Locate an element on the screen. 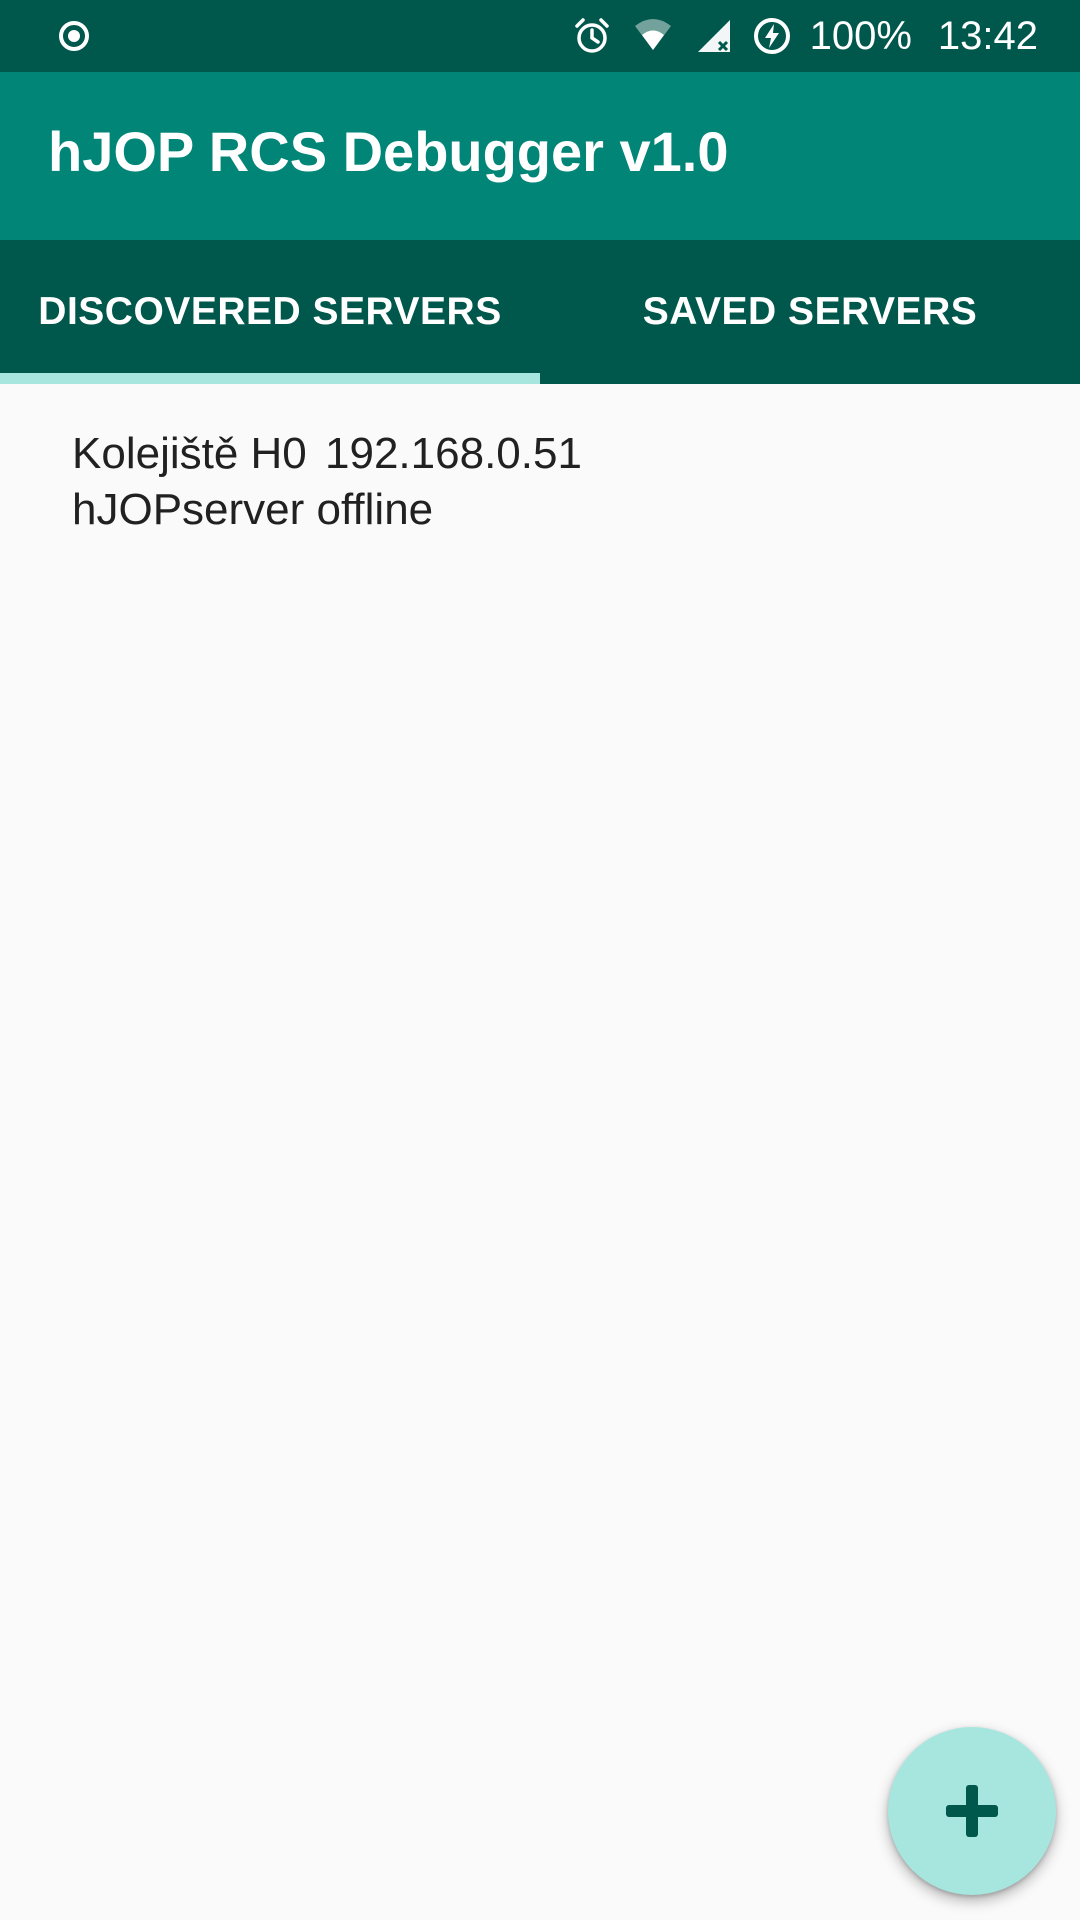 Image resolution: width=1080 pixels, height=1920 pixels. tab-indicator is located at coordinates (270, 378).